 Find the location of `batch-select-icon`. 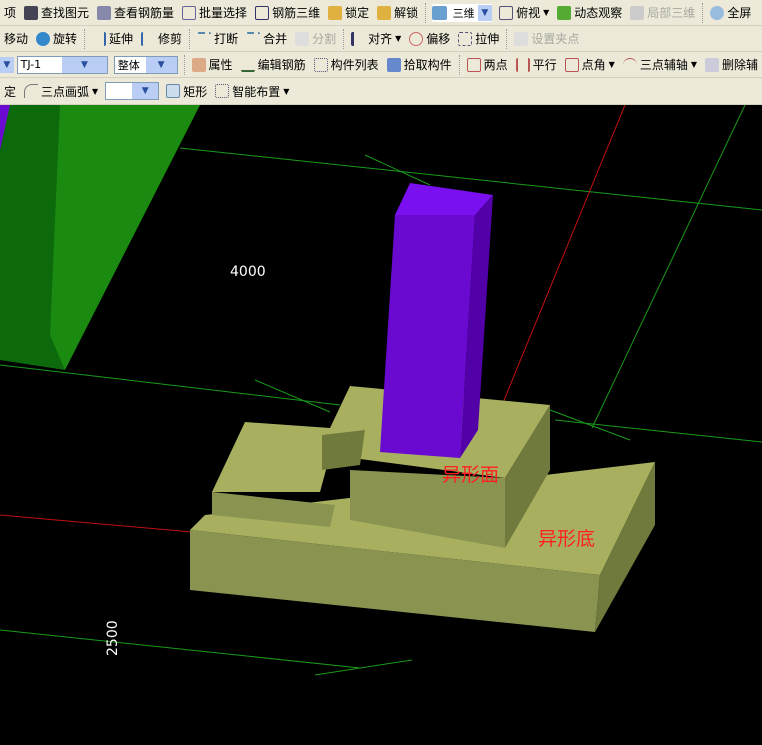

batch-select-icon is located at coordinates (189, 12).